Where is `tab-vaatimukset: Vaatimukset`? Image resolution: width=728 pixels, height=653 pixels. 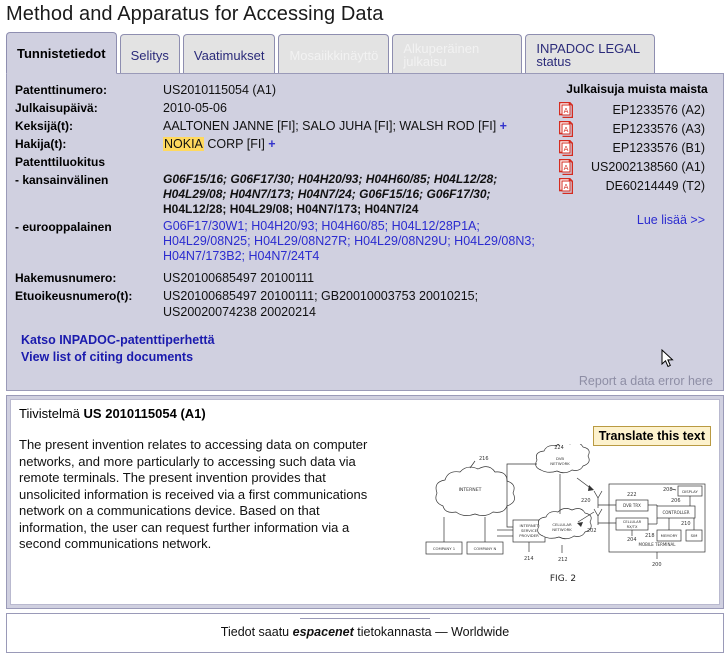
tab-vaatimukset: Vaatimukset is located at coordinates (229, 54).